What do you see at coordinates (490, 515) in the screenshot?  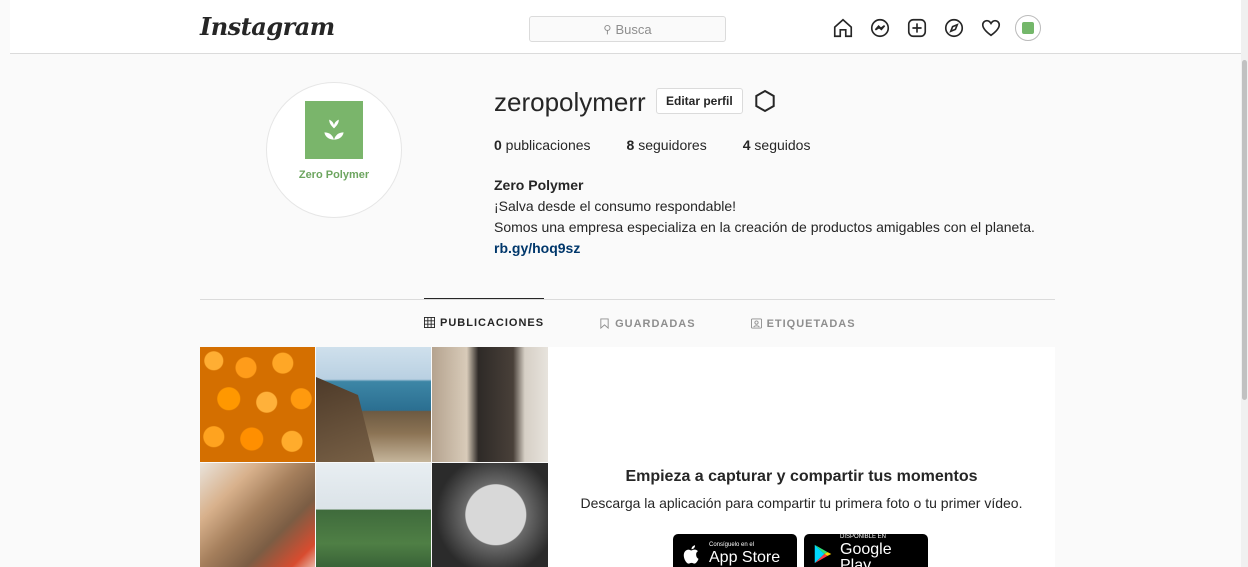 I see `photo-baby` at bounding box center [490, 515].